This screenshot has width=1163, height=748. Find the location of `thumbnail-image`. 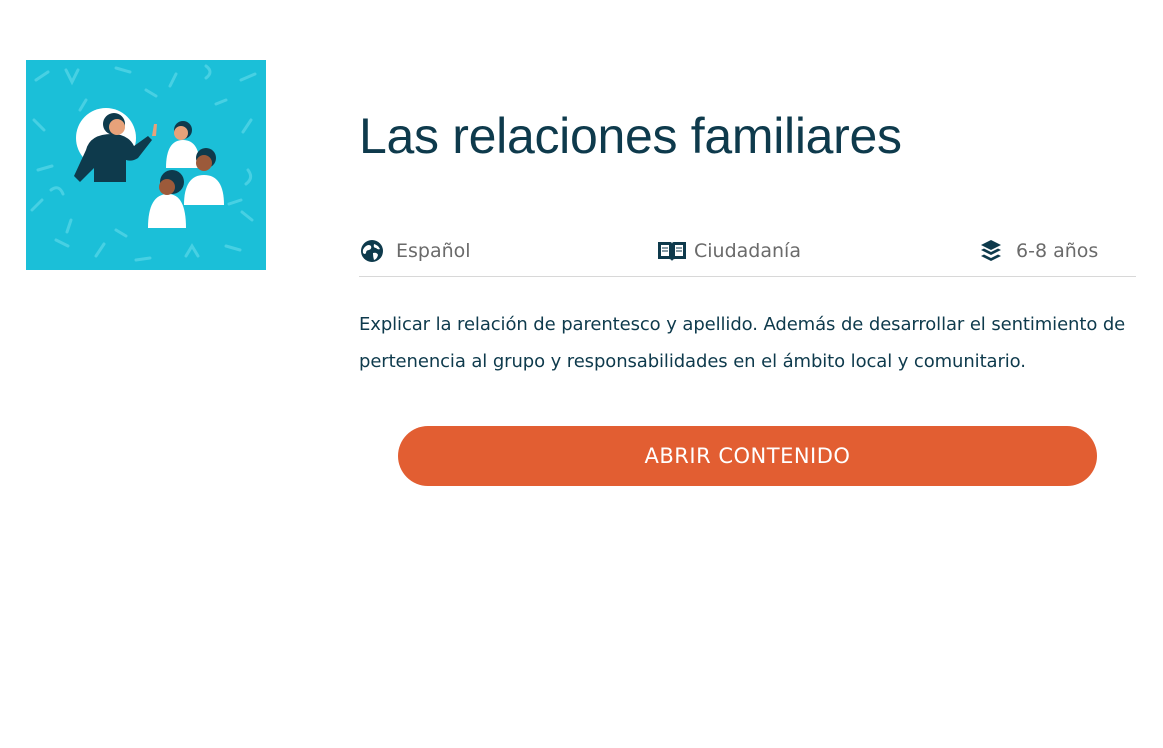

thumbnail-image is located at coordinates (146, 165).